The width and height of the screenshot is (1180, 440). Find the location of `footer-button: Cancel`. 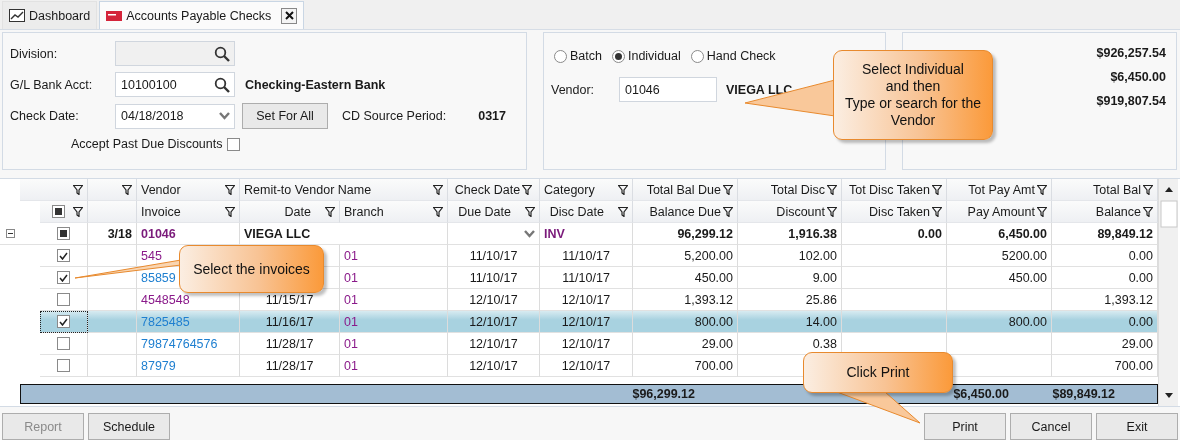

footer-button: Cancel is located at coordinates (1051, 426).